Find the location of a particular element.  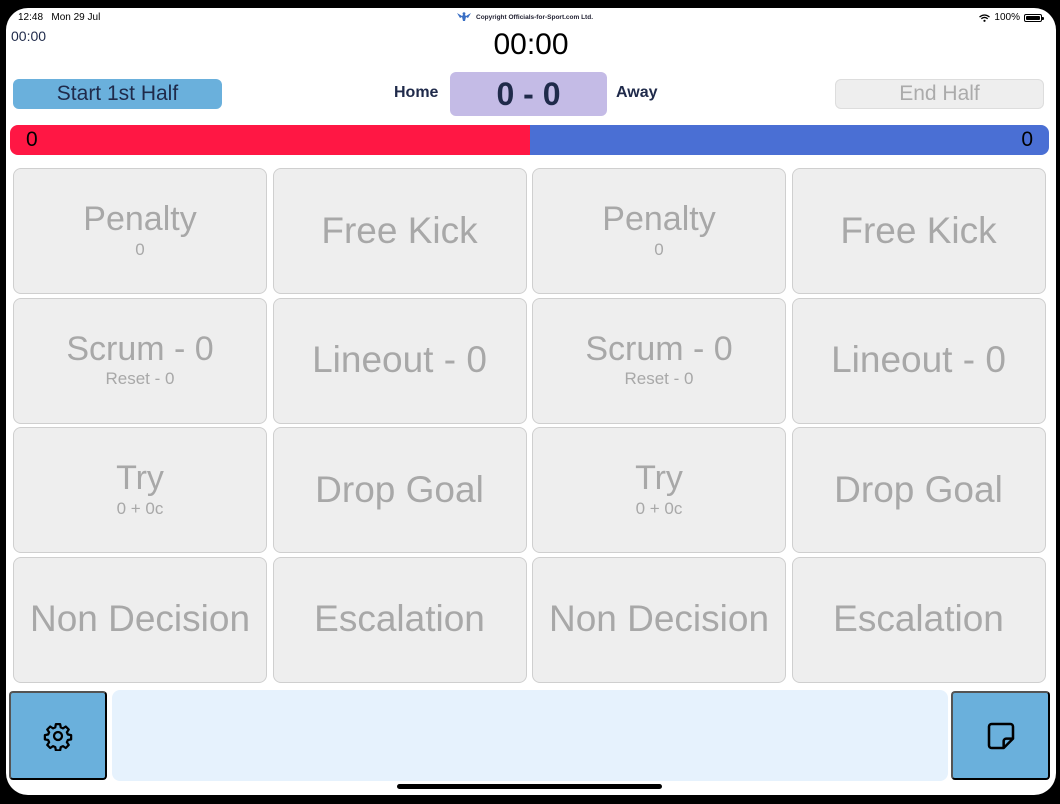

possession-home: 0 is located at coordinates (270, 140).